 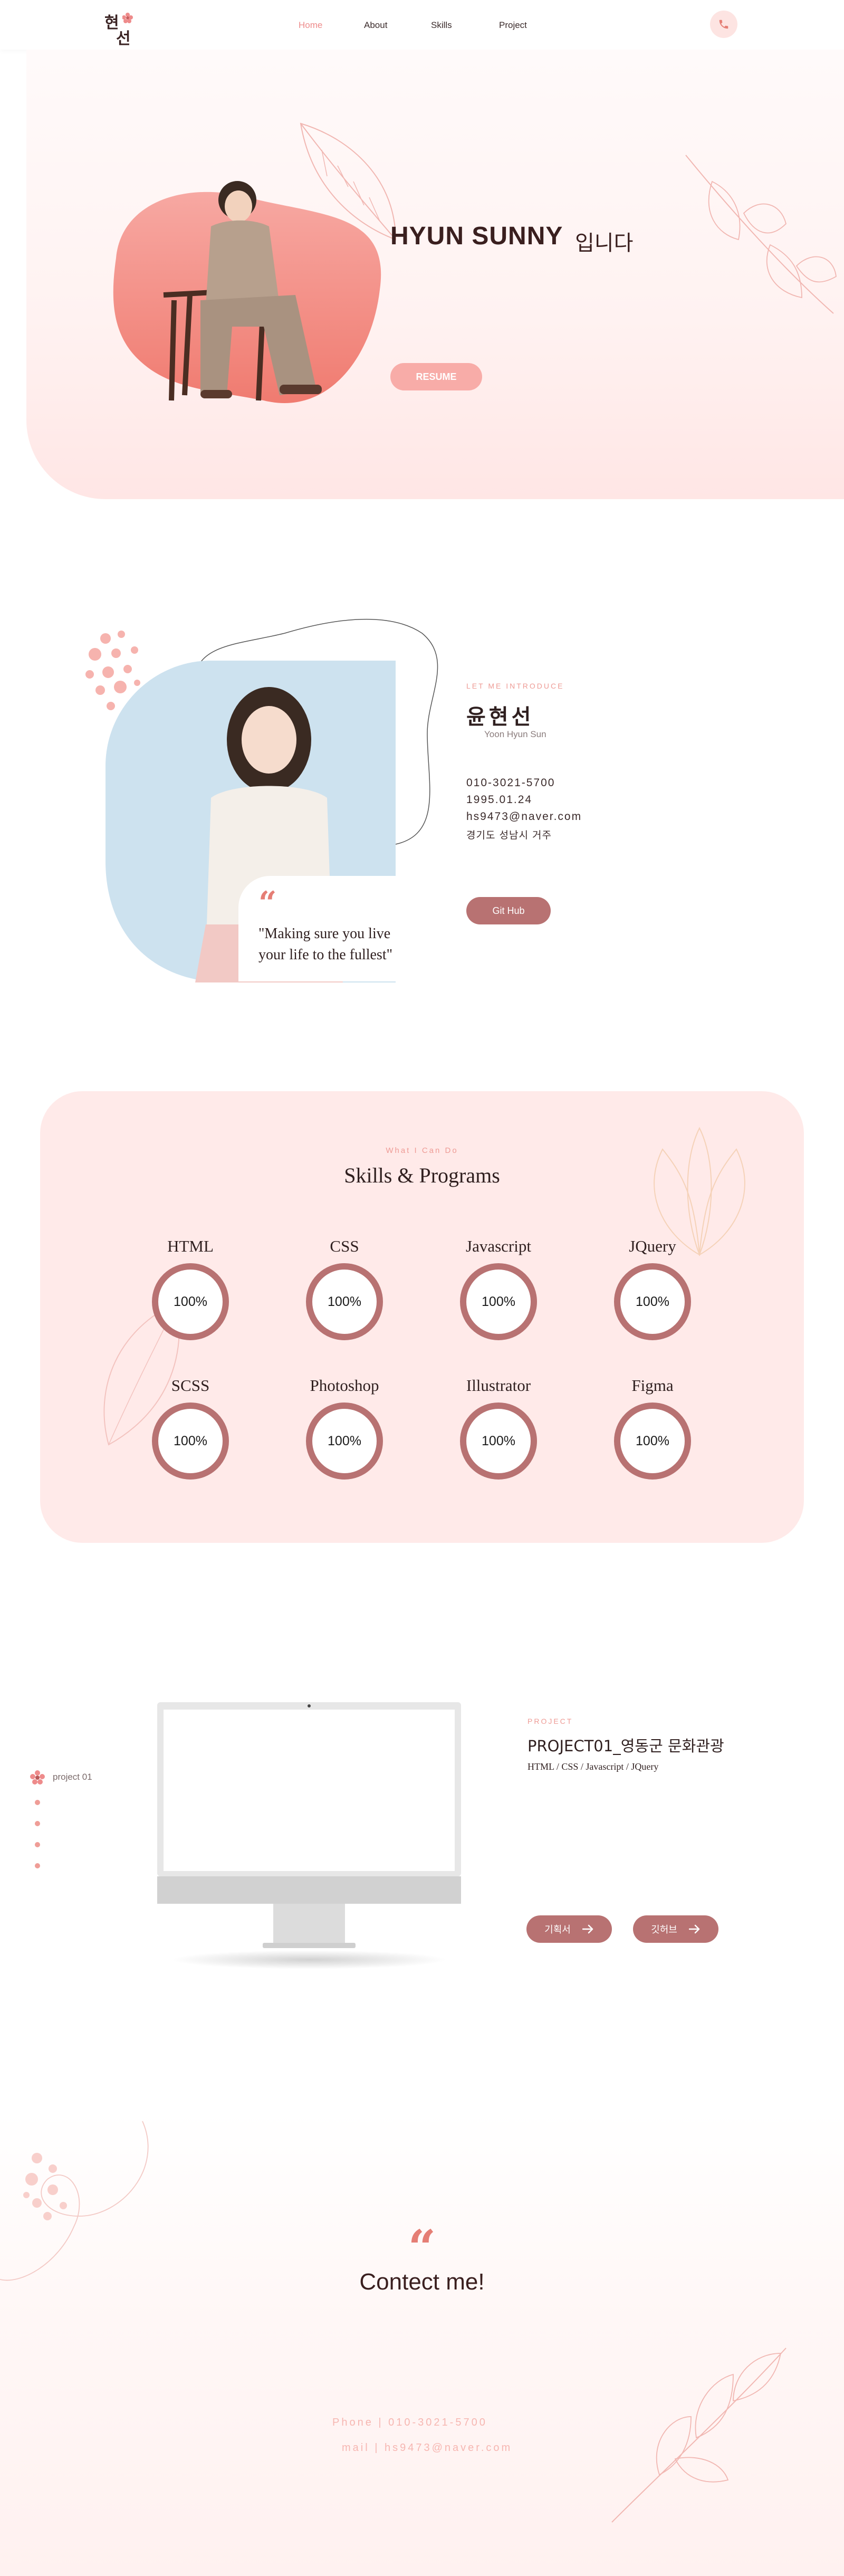 I want to click on contact-mail: mail | hs9473@naver.com, so click(x=427, y=2448).